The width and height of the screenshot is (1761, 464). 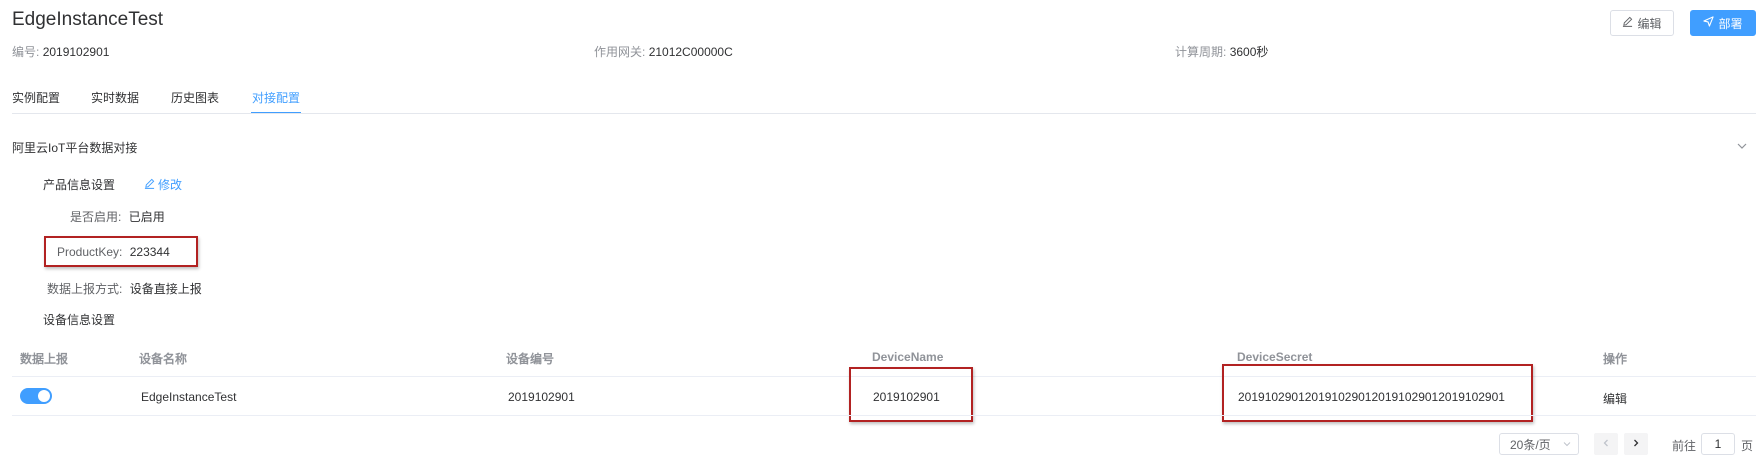 What do you see at coordinates (90, 252) in the screenshot?
I see `field-productkey-label: ProductKey:` at bounding box center [90, 252].